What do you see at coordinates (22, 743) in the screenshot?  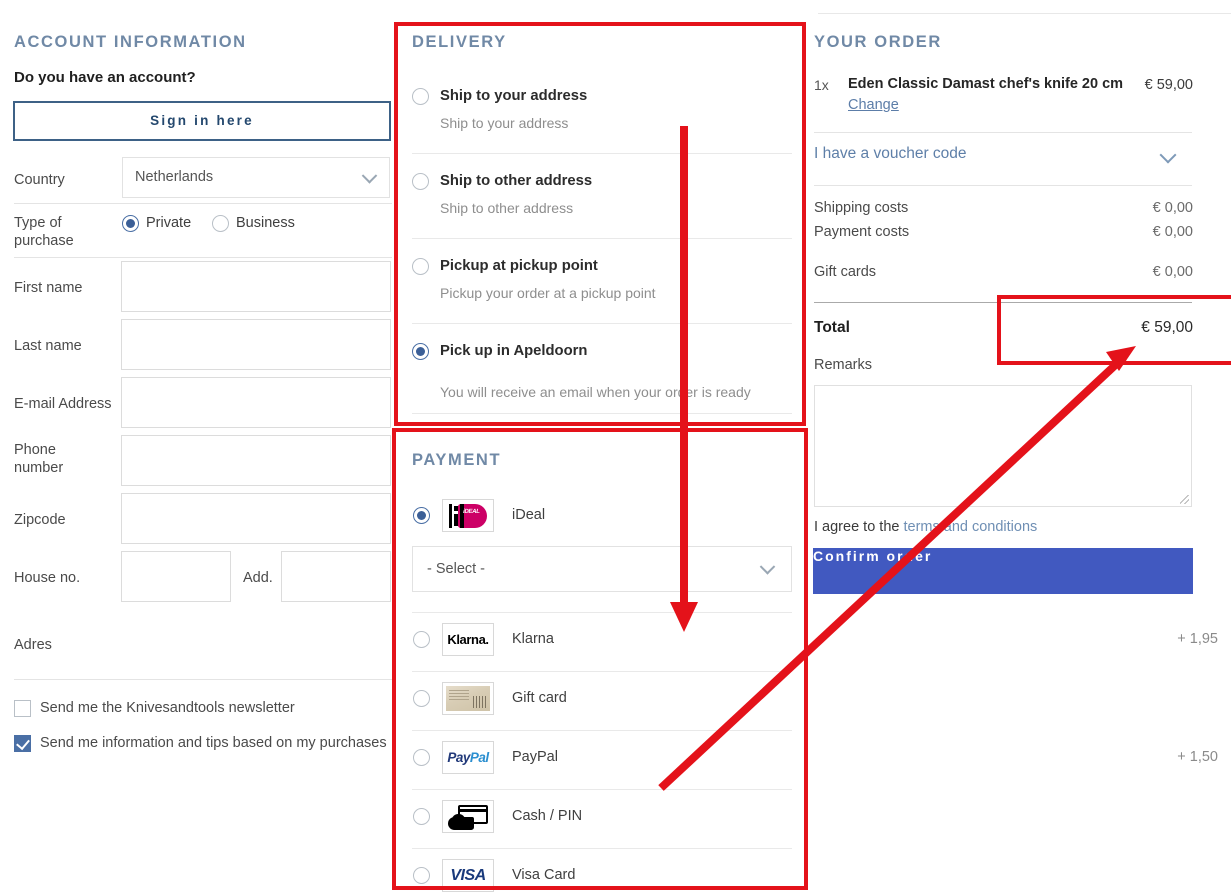 I see `tips-checkbox` at bounding box center [22, 743].